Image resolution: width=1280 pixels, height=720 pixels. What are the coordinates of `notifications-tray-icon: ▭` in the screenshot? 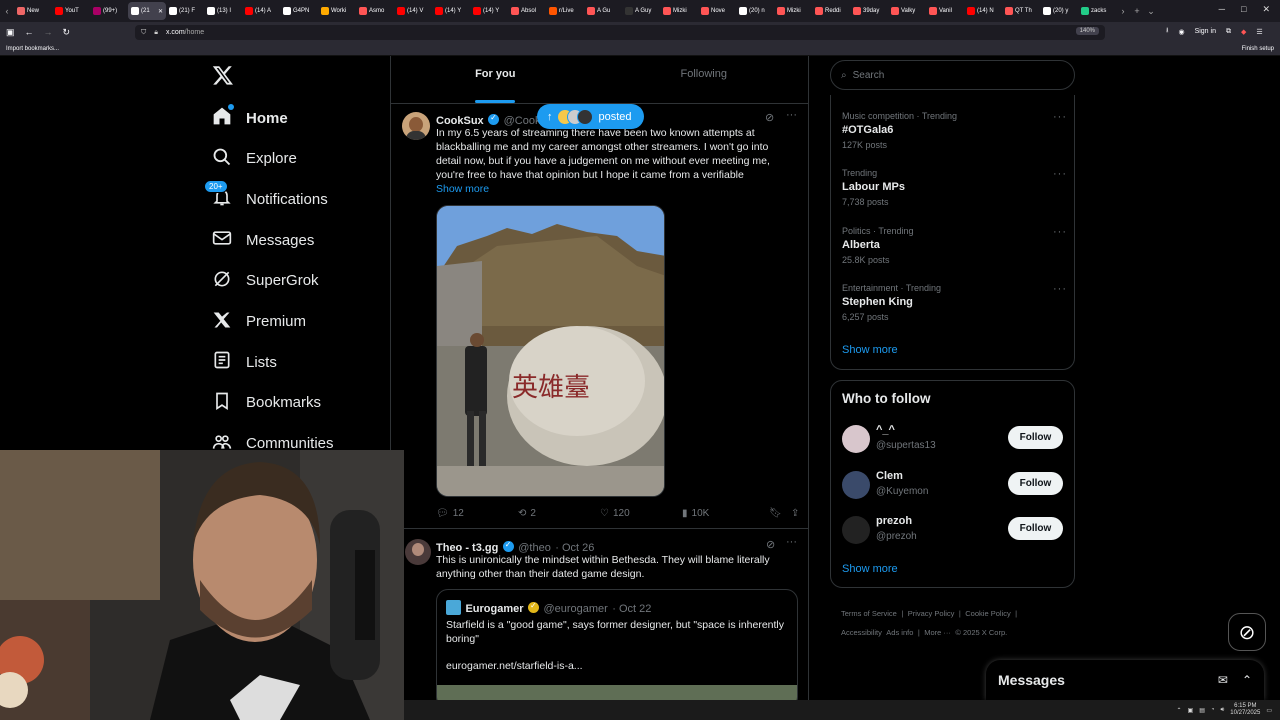 It's located at (1269, 710).